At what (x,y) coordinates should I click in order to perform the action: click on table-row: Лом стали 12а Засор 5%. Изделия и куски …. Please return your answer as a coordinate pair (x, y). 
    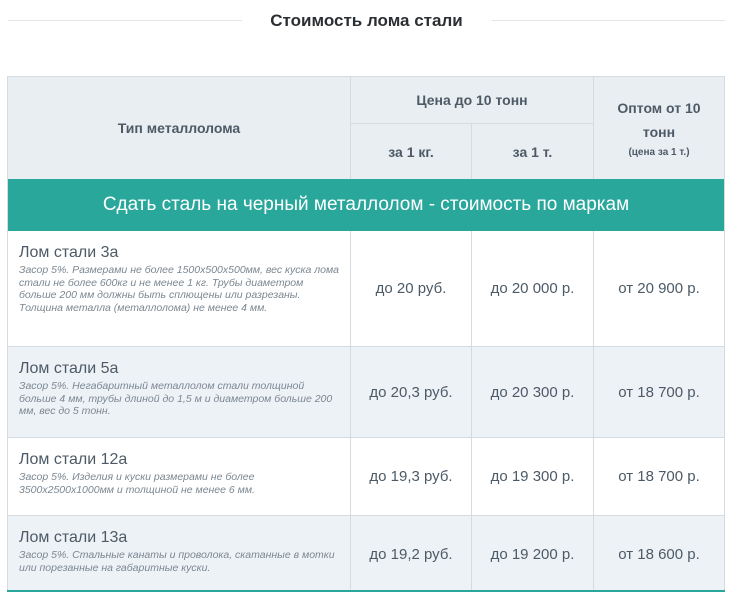
    Looking at the image, I should click on (366, 476).